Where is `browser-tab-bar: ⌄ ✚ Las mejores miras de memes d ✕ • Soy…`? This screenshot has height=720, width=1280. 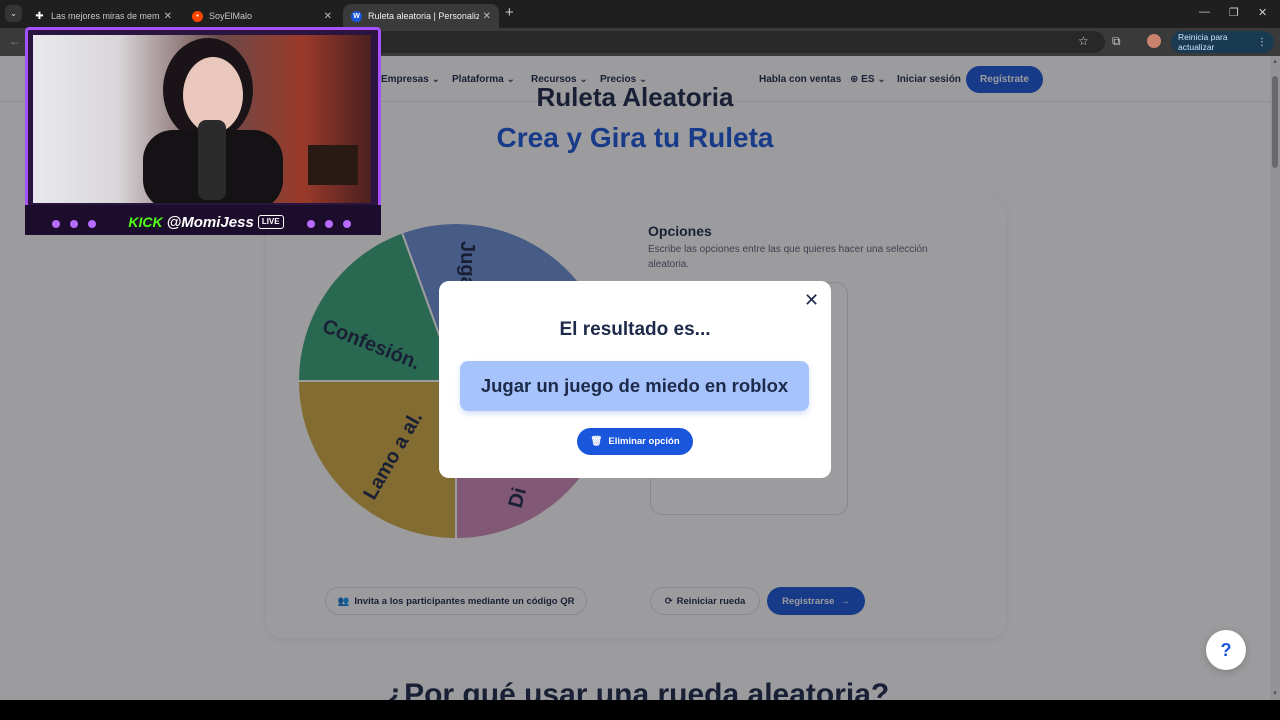
browser-tab-bar: ⌄ ✚ Las mejores miras de memes d ✕ • Soy… is located at coordinates (640, 14).